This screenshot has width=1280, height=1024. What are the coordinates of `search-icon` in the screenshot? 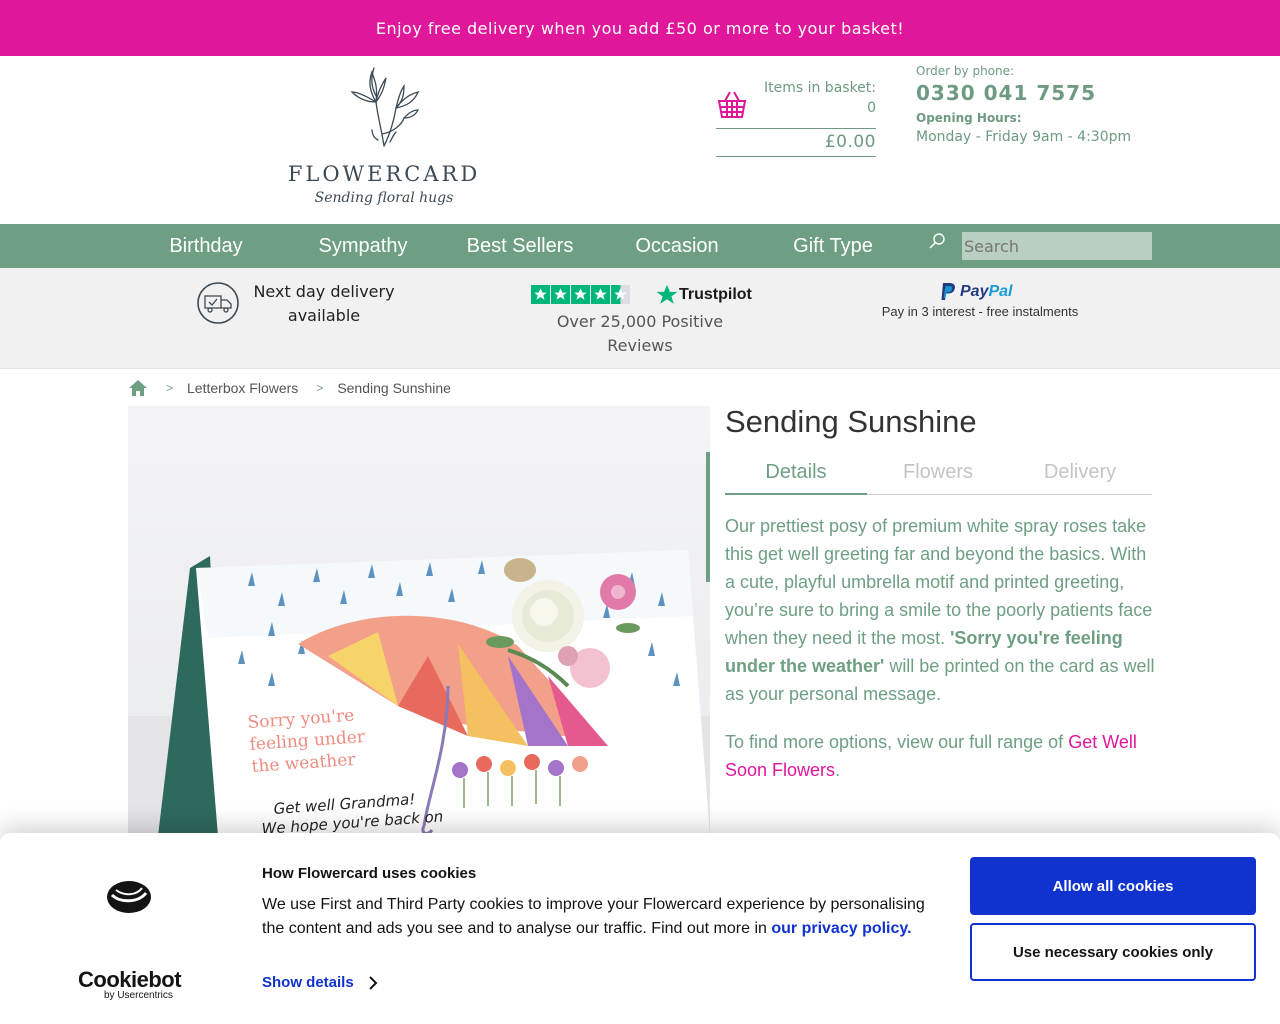 It's located at (937, 241).